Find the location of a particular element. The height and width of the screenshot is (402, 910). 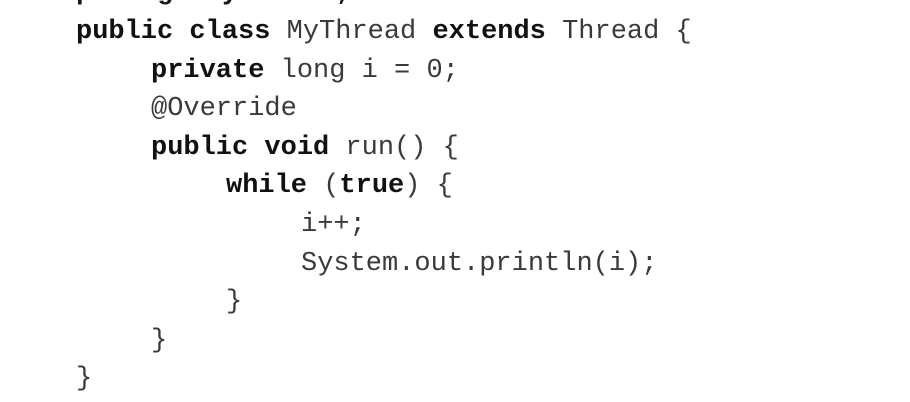

code-line: public class MyThread extends Thread { is located at coordinates (384, 32).